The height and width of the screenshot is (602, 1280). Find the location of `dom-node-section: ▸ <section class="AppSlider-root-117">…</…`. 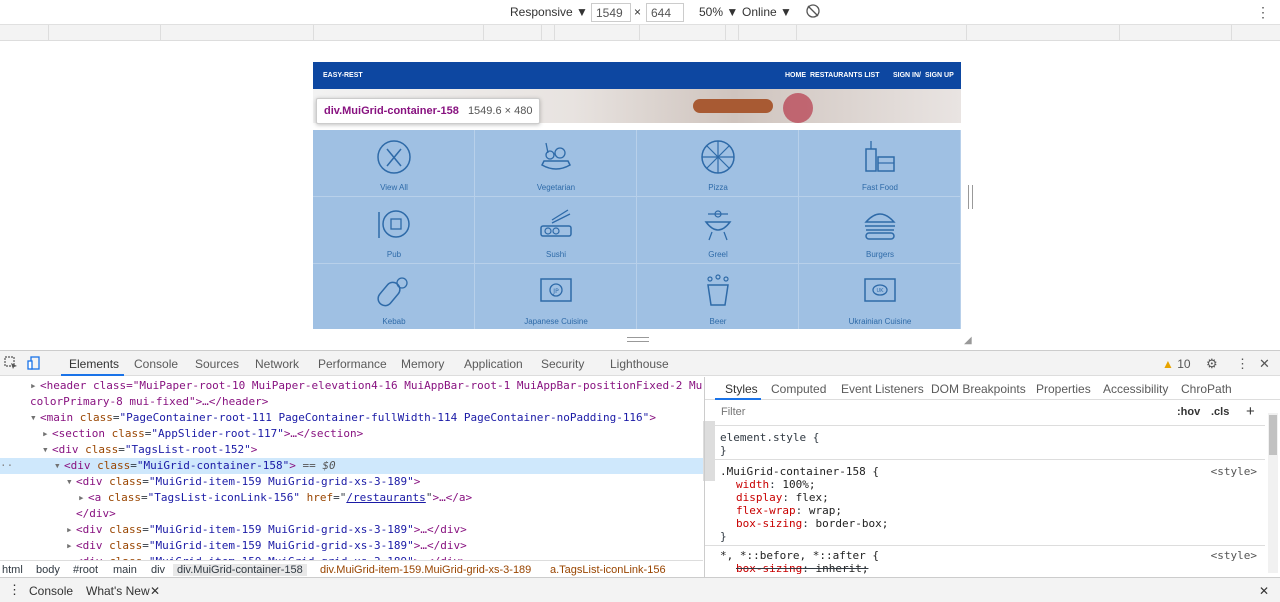

dom-node-section: ▸ <section class="AppSlider-root-117">…</… is located at coordinates (372, 434).